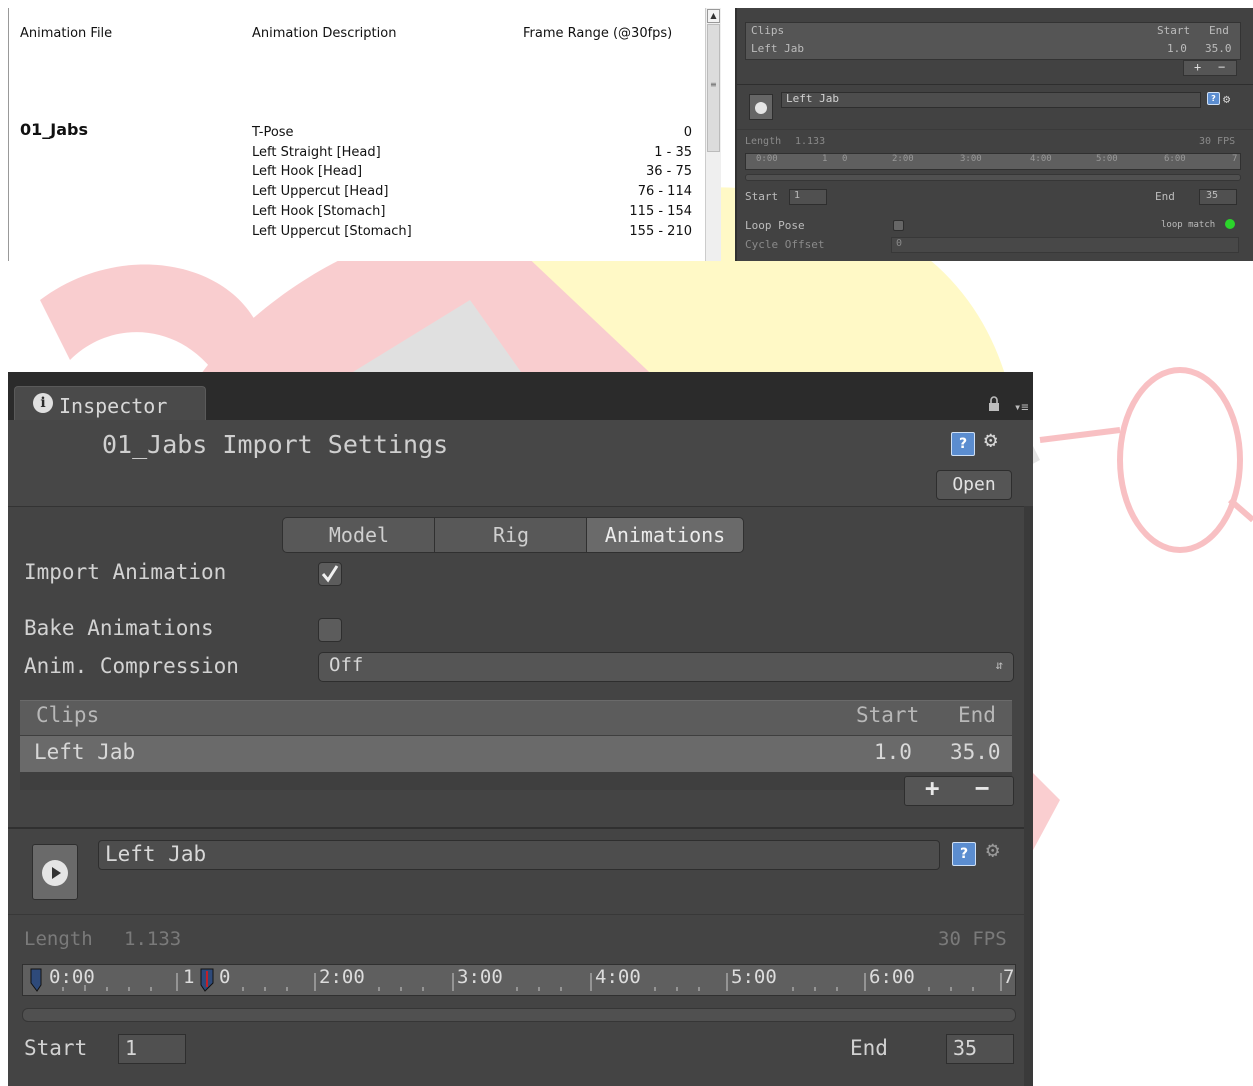  What do you see at coordinates (519, 1015) in the screenshot?
I see `timeline-scrollbar` at bounding box center [519, 1015].